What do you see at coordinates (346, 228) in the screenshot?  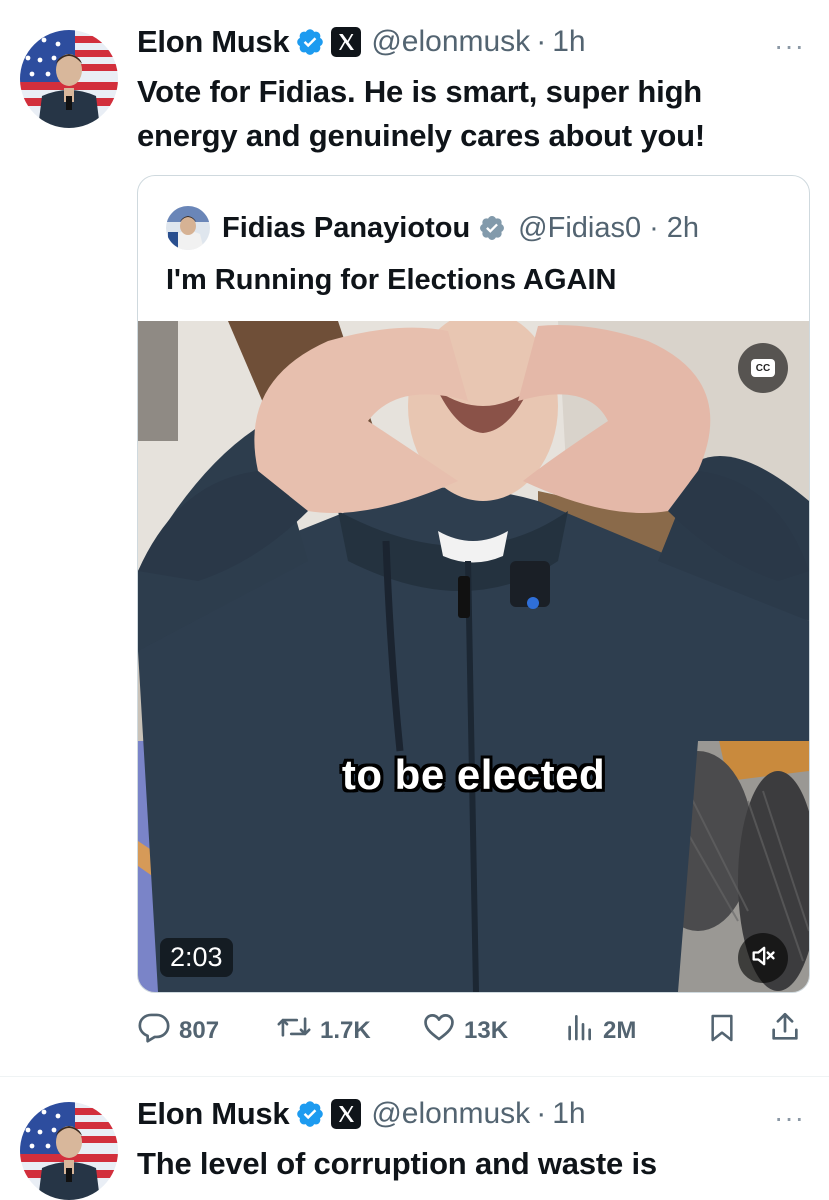 I see `quoted-author-name: Fidias Panayiotou` at bounding box center [346, 228].